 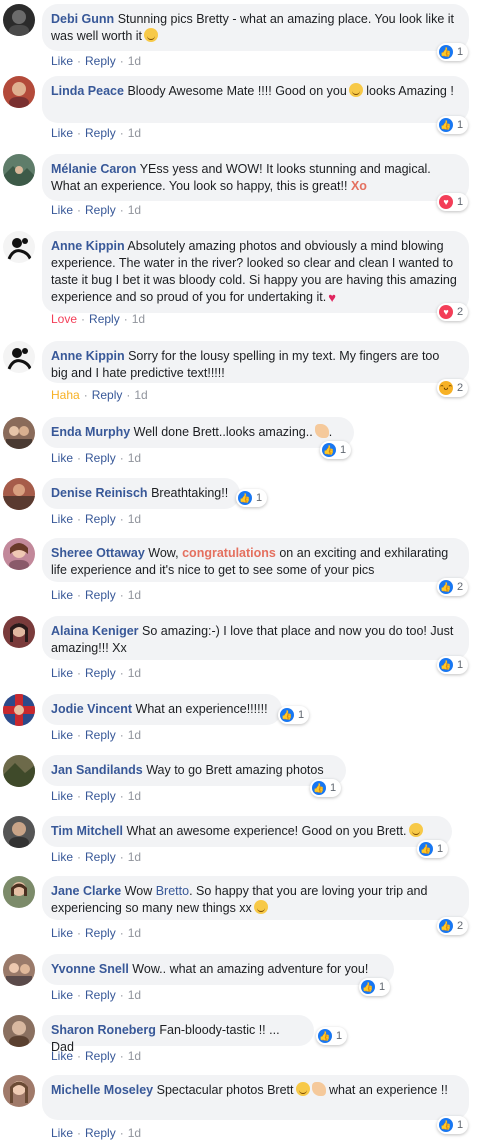 What do you see at coordinates (415, 830) in the screenshot?
I see `laughing-emoji-icon` at bounding box center [415, 830].